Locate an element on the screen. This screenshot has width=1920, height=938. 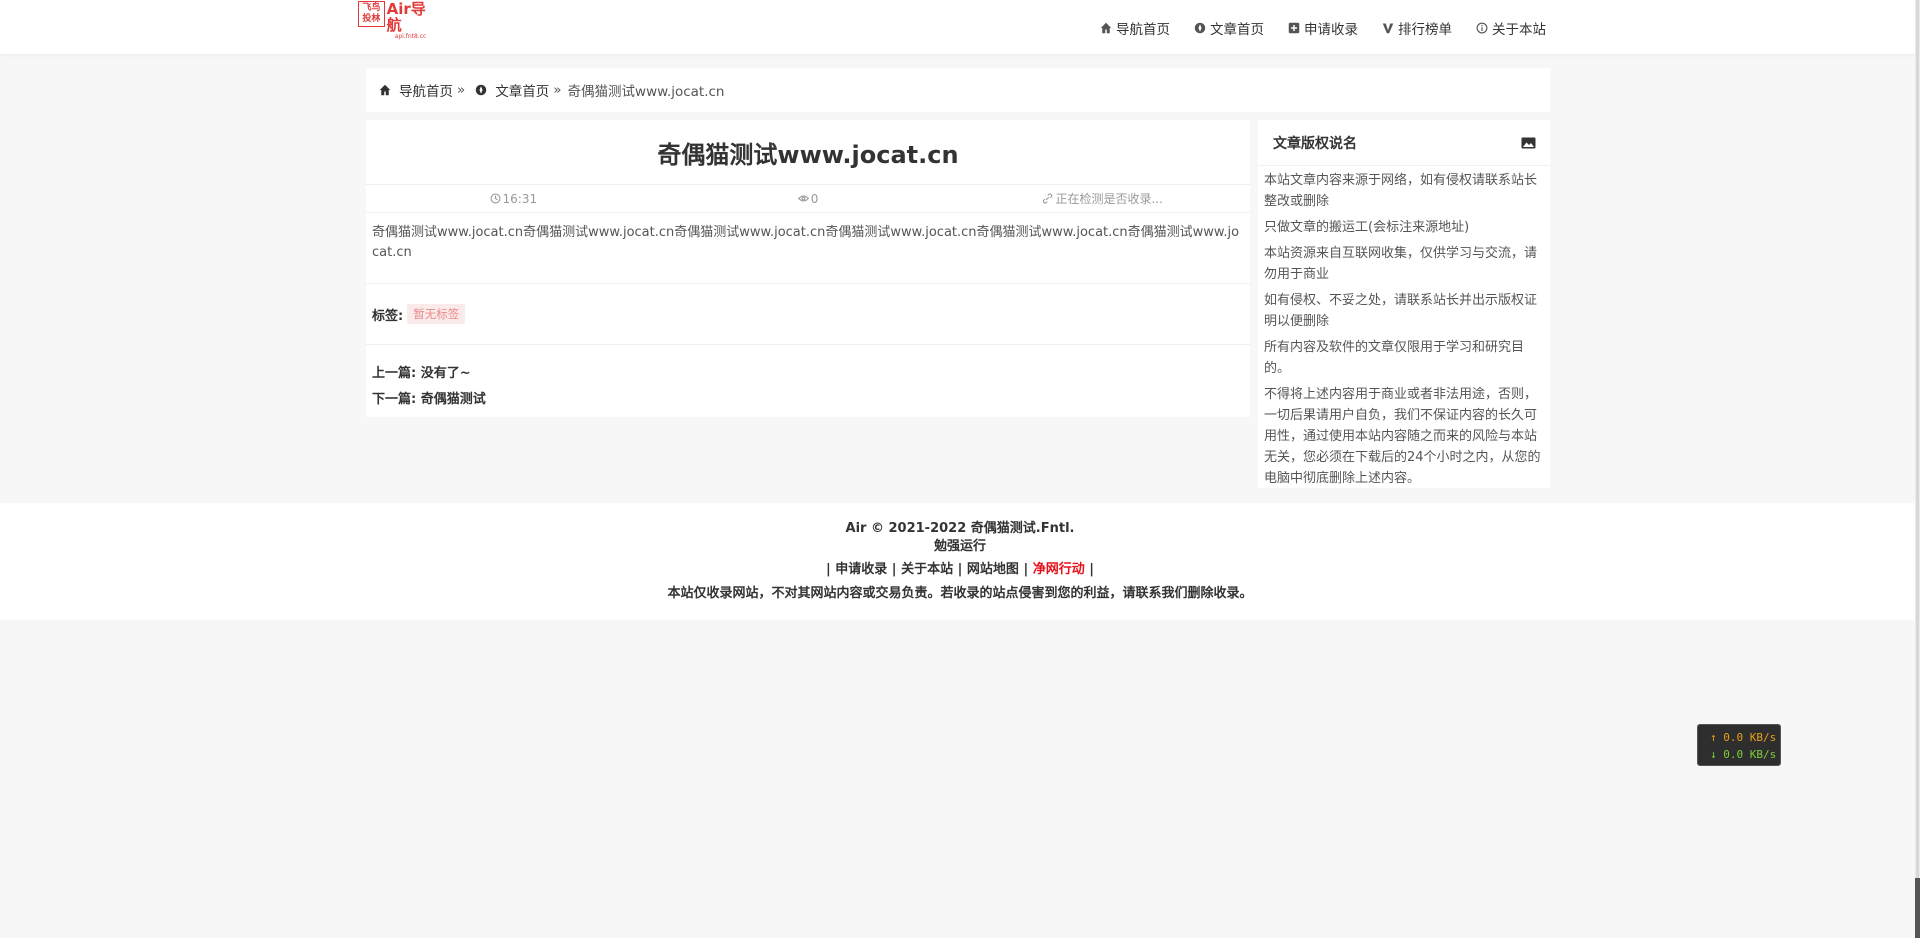
breadcrumb-home-label: 导航首页 is located at coordinates (426, 92).